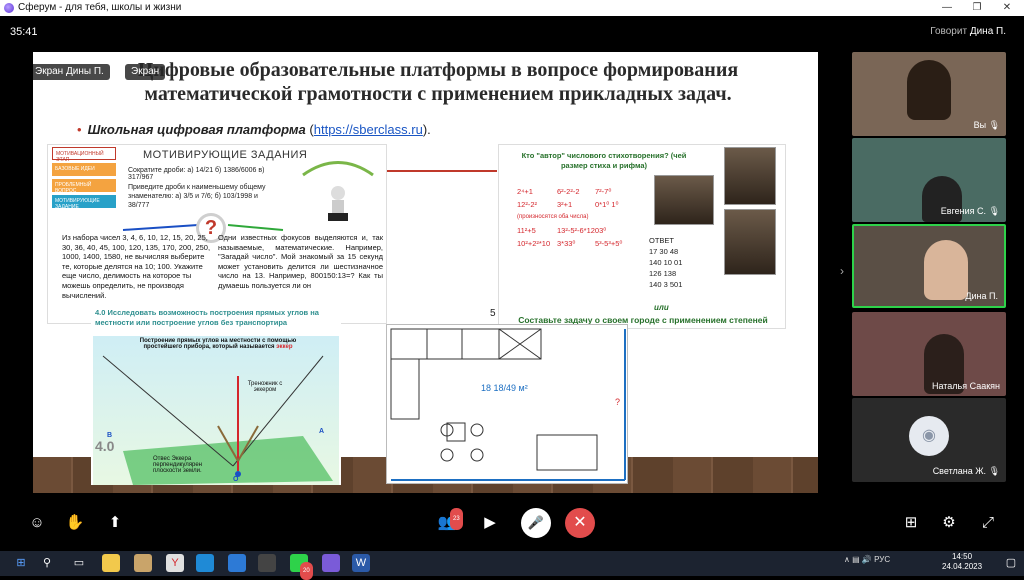  Describe the element at coordinates (145, 72) in the screenshot. I see `screen-share-tag: Экран` at that location.